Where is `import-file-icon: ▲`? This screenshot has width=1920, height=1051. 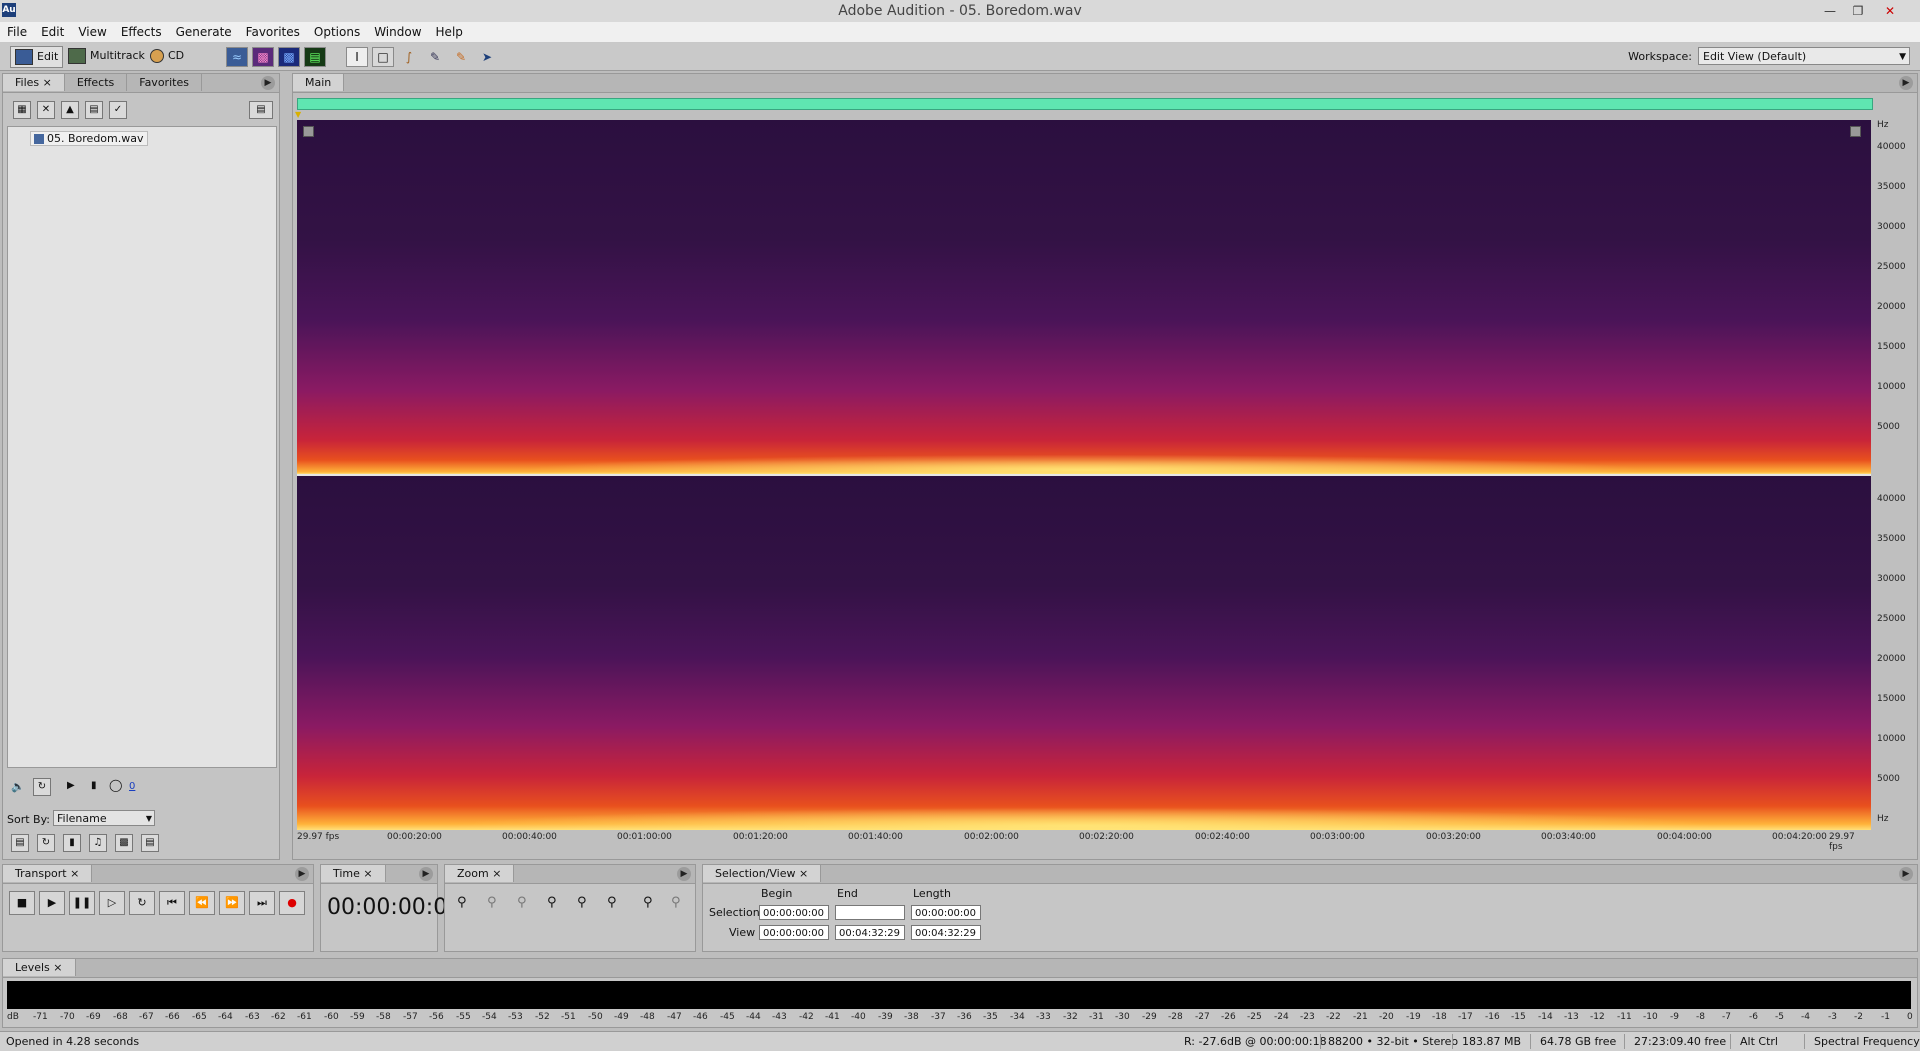 import-file-icon: ▲ is located at coordinates (70, 110).